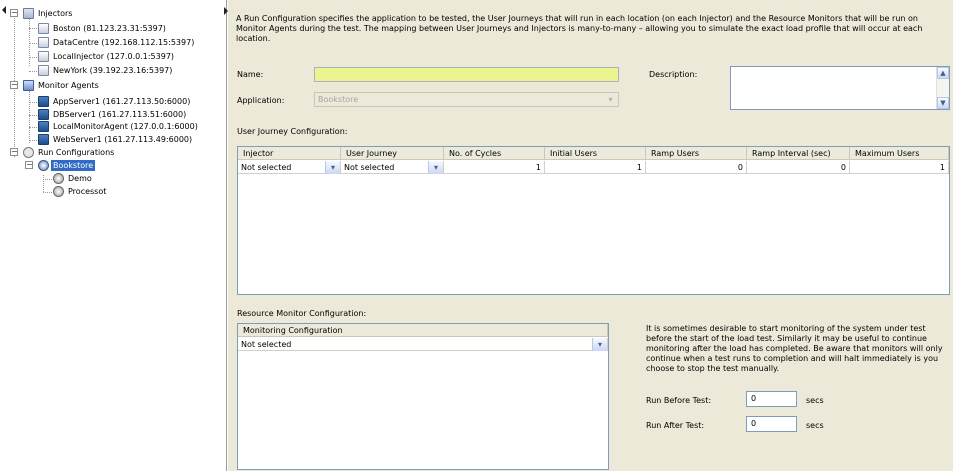 The width and height of the screenshot is (953, 471). I want to click on tree-item-label: WebServer1 (161.27.113.49:6000), so click(123, 139).